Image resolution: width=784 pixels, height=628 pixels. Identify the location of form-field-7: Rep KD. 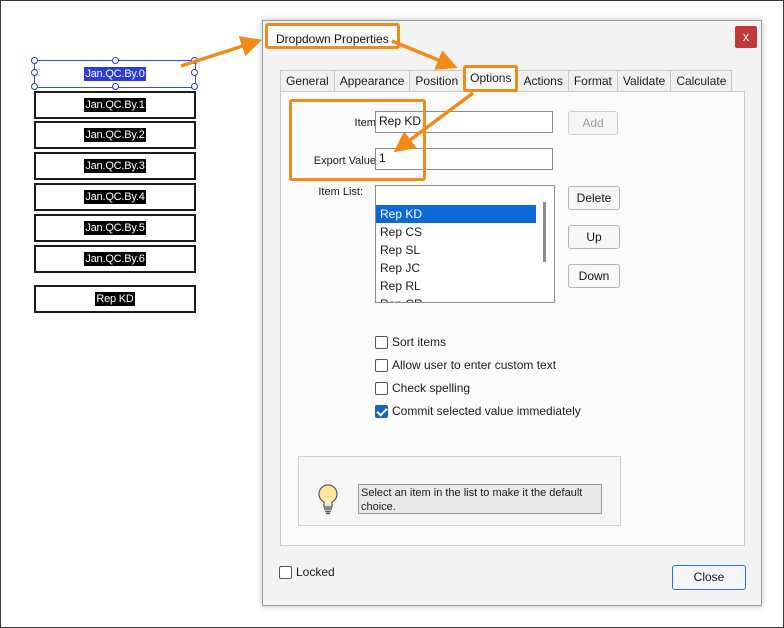
(115, 299).